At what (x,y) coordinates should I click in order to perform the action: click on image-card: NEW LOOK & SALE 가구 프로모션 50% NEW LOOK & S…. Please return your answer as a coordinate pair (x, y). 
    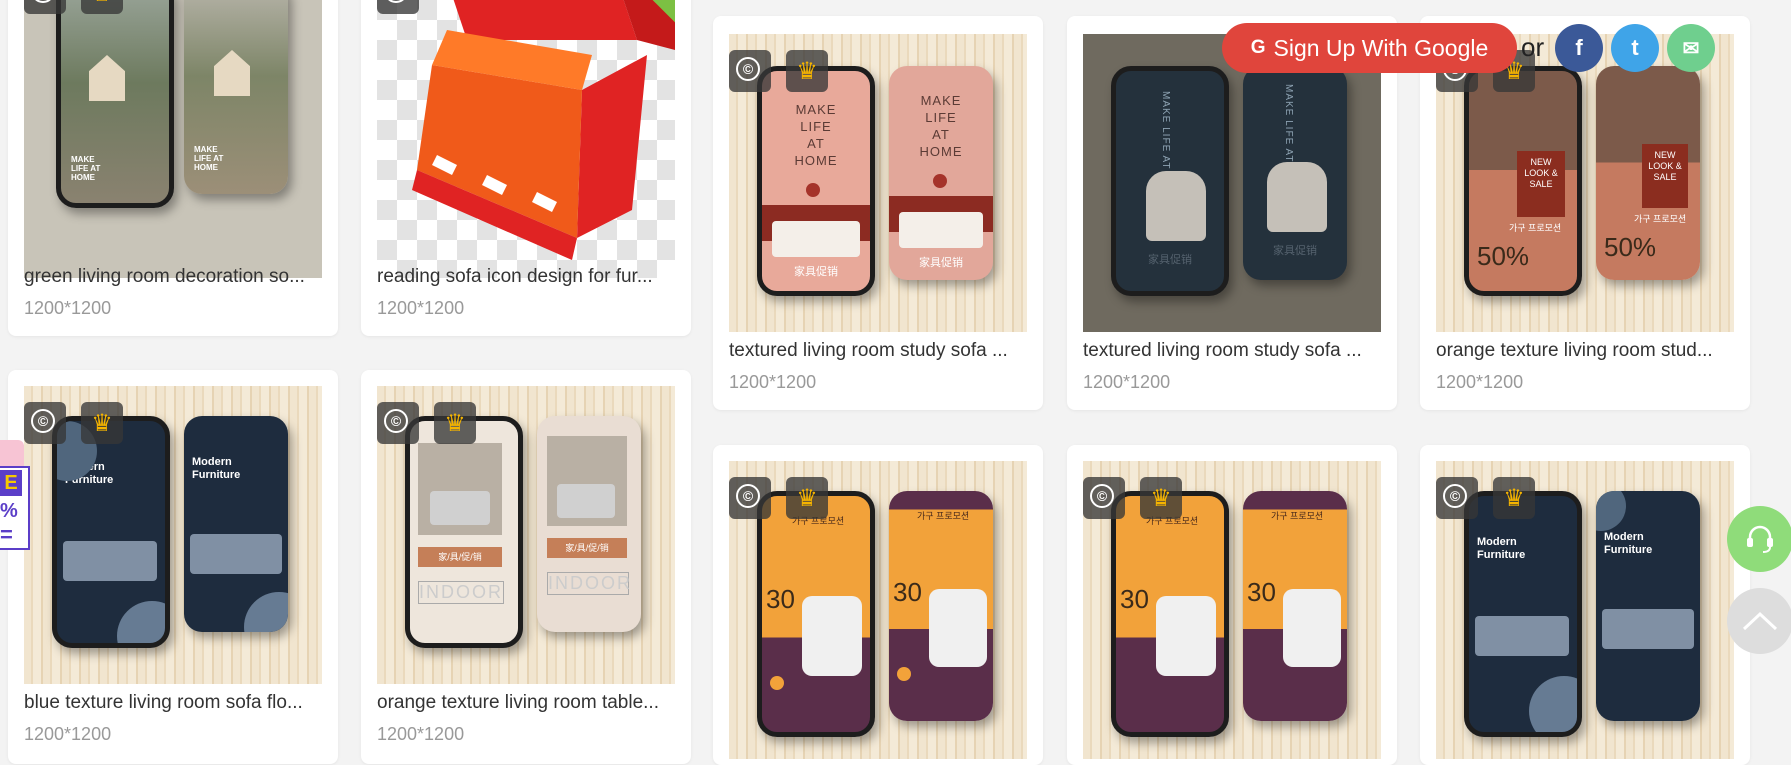
    Looking at the image, I should click on (1585, 213).